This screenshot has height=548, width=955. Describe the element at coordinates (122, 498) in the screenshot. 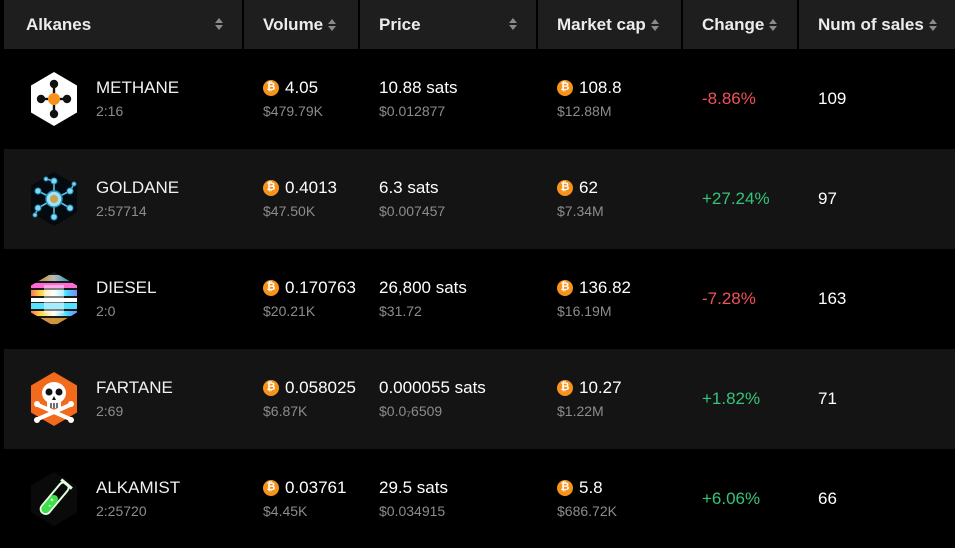

I see `asset-cell: ALKAMIST 2:25720` at that location.